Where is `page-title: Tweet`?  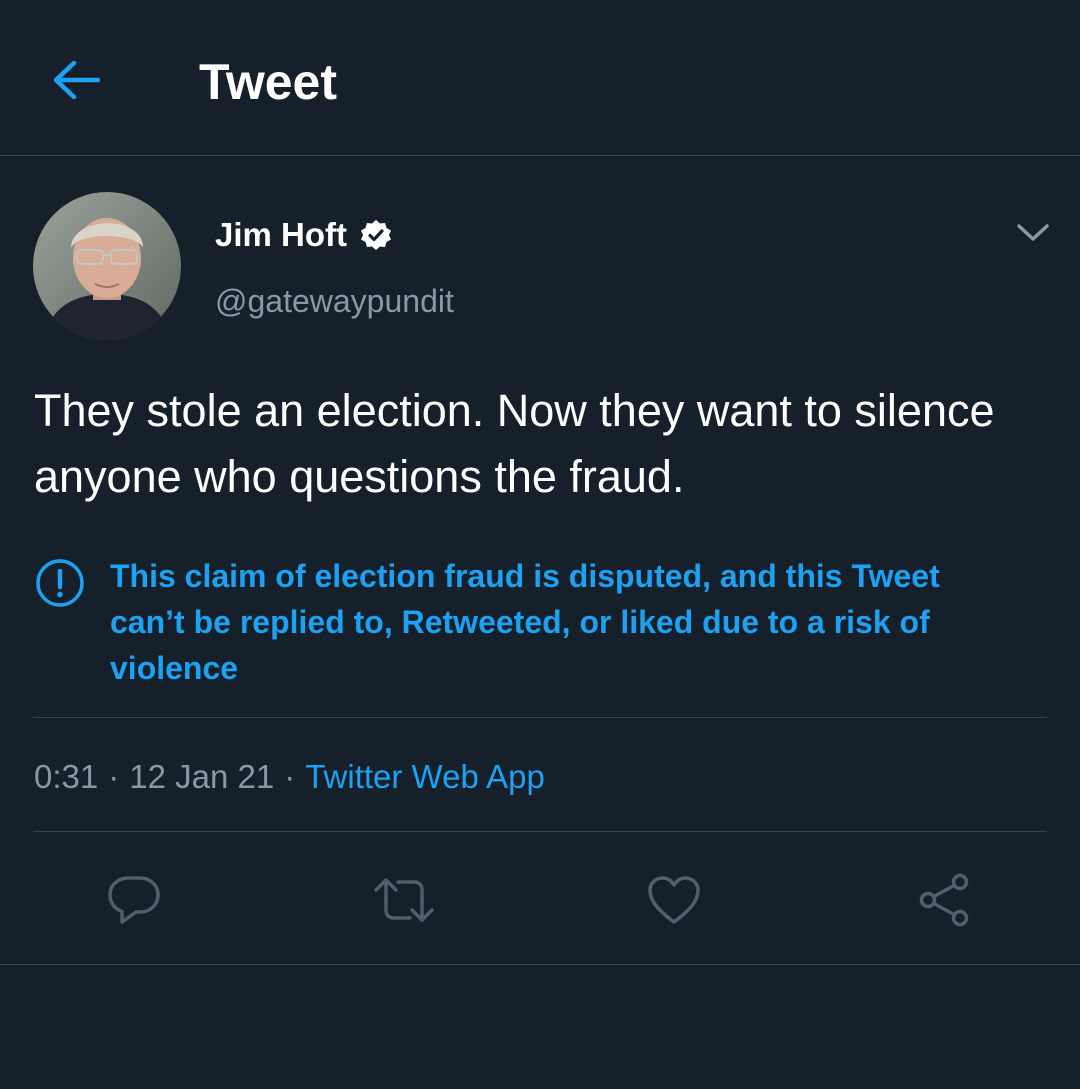 page-title: Tweet is located at coordinates (268, 82).